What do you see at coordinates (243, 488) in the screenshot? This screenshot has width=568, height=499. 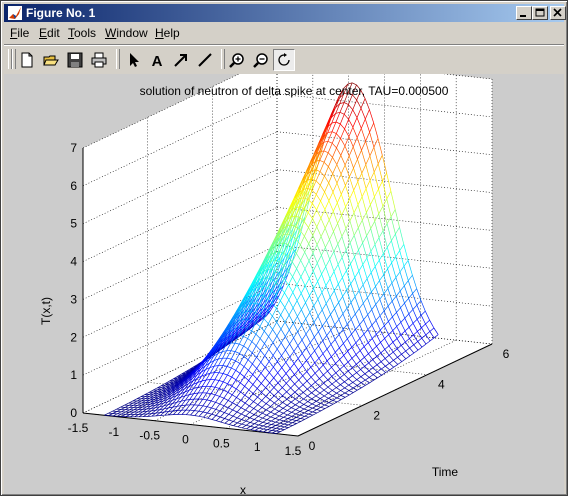 I see `x-axis-label: x` at bounding box center [243, 488].